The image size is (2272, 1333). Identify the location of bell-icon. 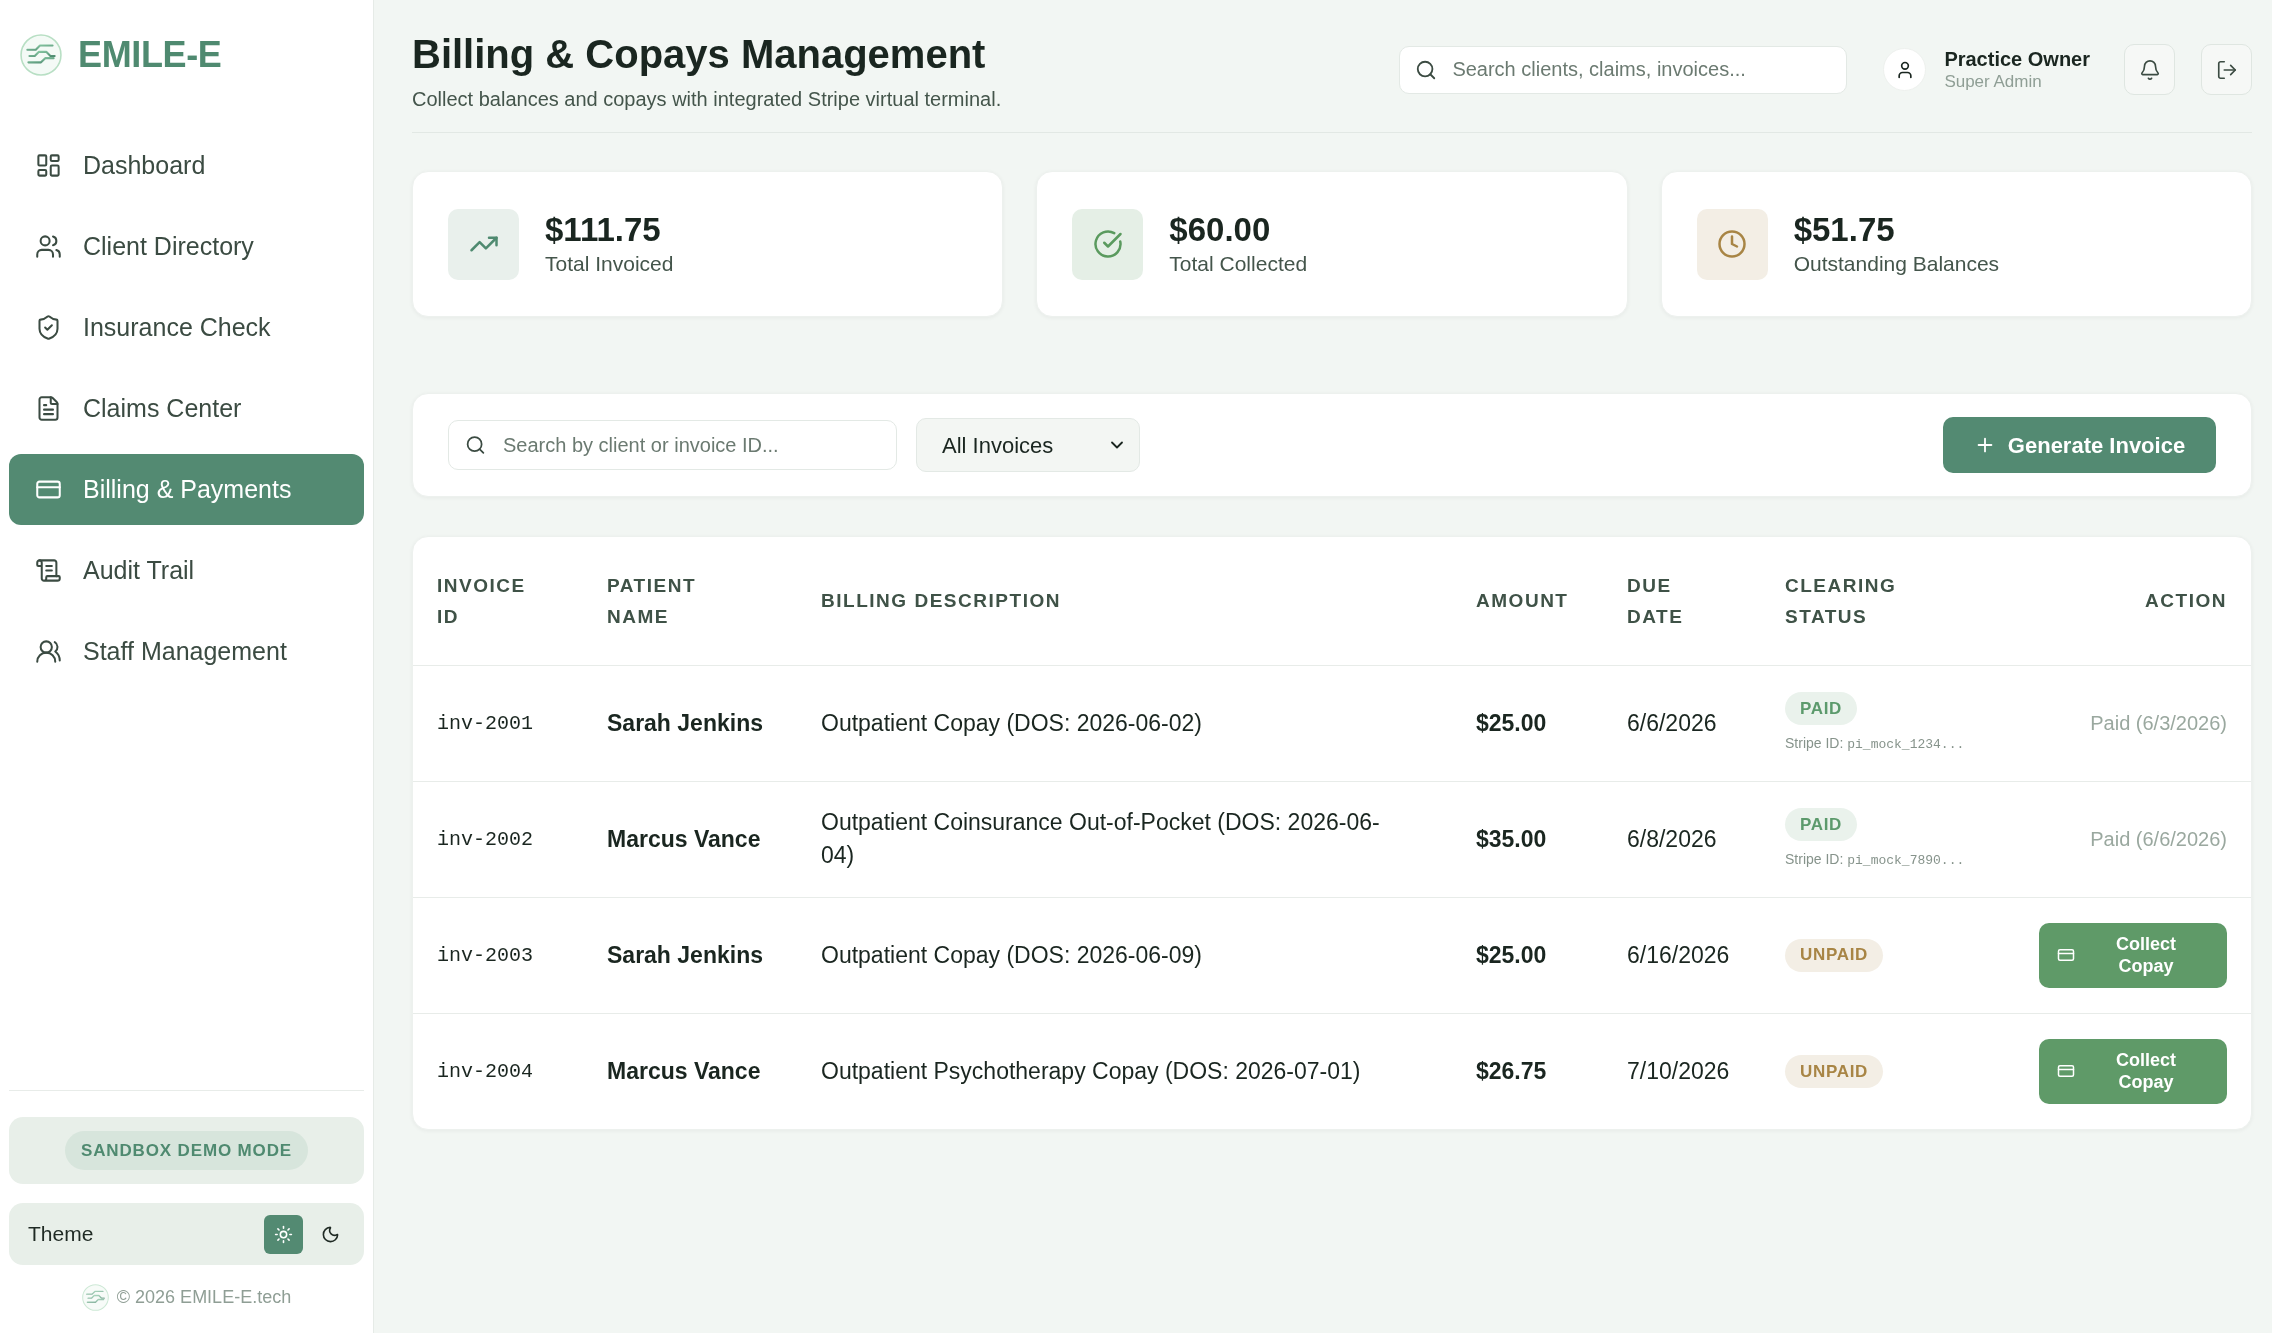
(2149, 69).